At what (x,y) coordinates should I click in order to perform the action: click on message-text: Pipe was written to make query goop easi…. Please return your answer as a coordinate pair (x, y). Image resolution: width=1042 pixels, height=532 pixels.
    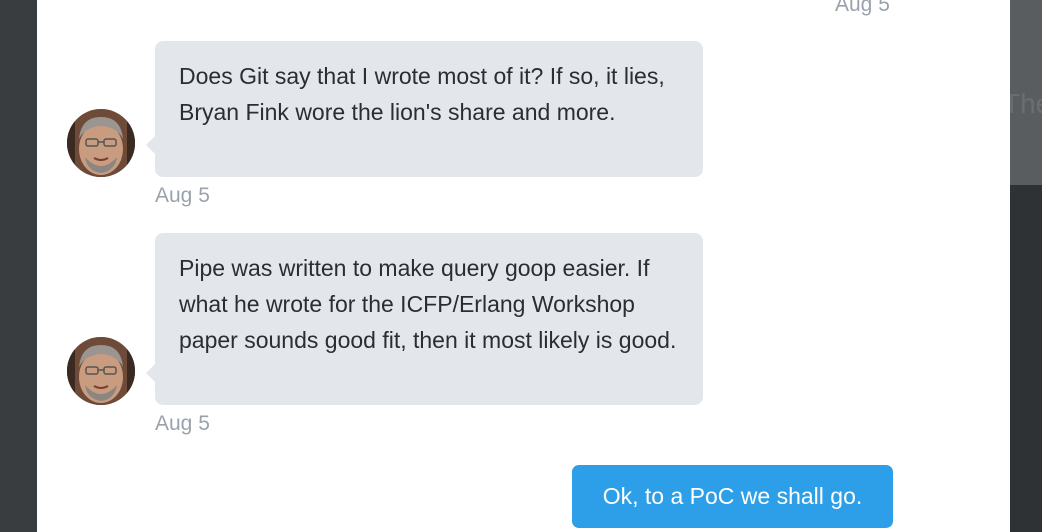
    Looking at the image, I should click on (428, 304).